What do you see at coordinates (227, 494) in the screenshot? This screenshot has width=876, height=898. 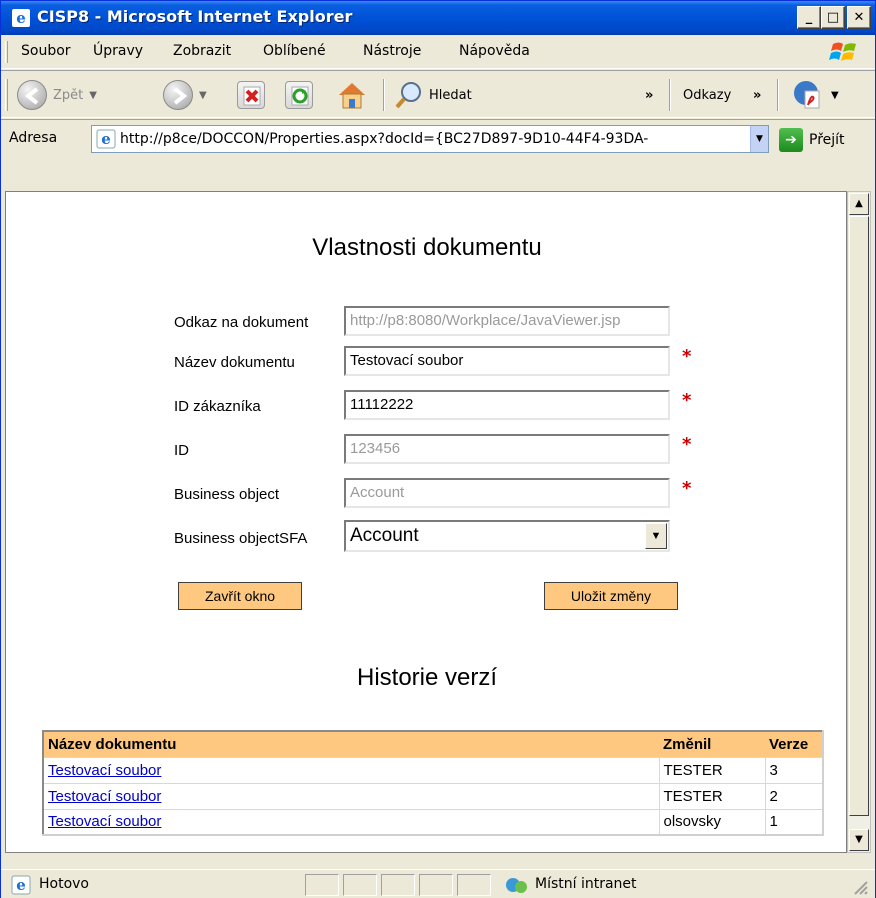 I see `field-label-business-object: Business object` at bounding box center [227, 494].